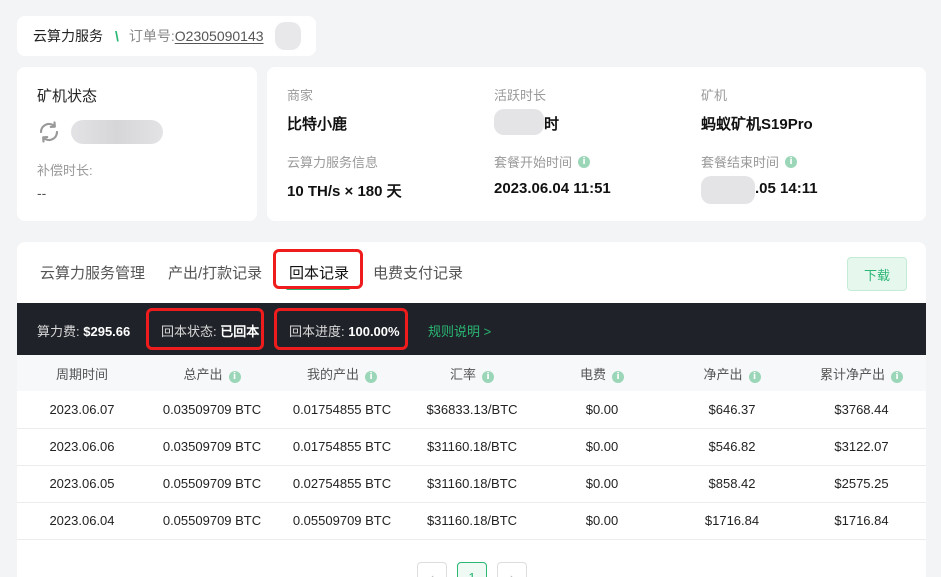 This screenshot has width=941, height=577. Describe the element at coordinates (877, 274) in the screenshot. I see `download-button: 下载` at that location.